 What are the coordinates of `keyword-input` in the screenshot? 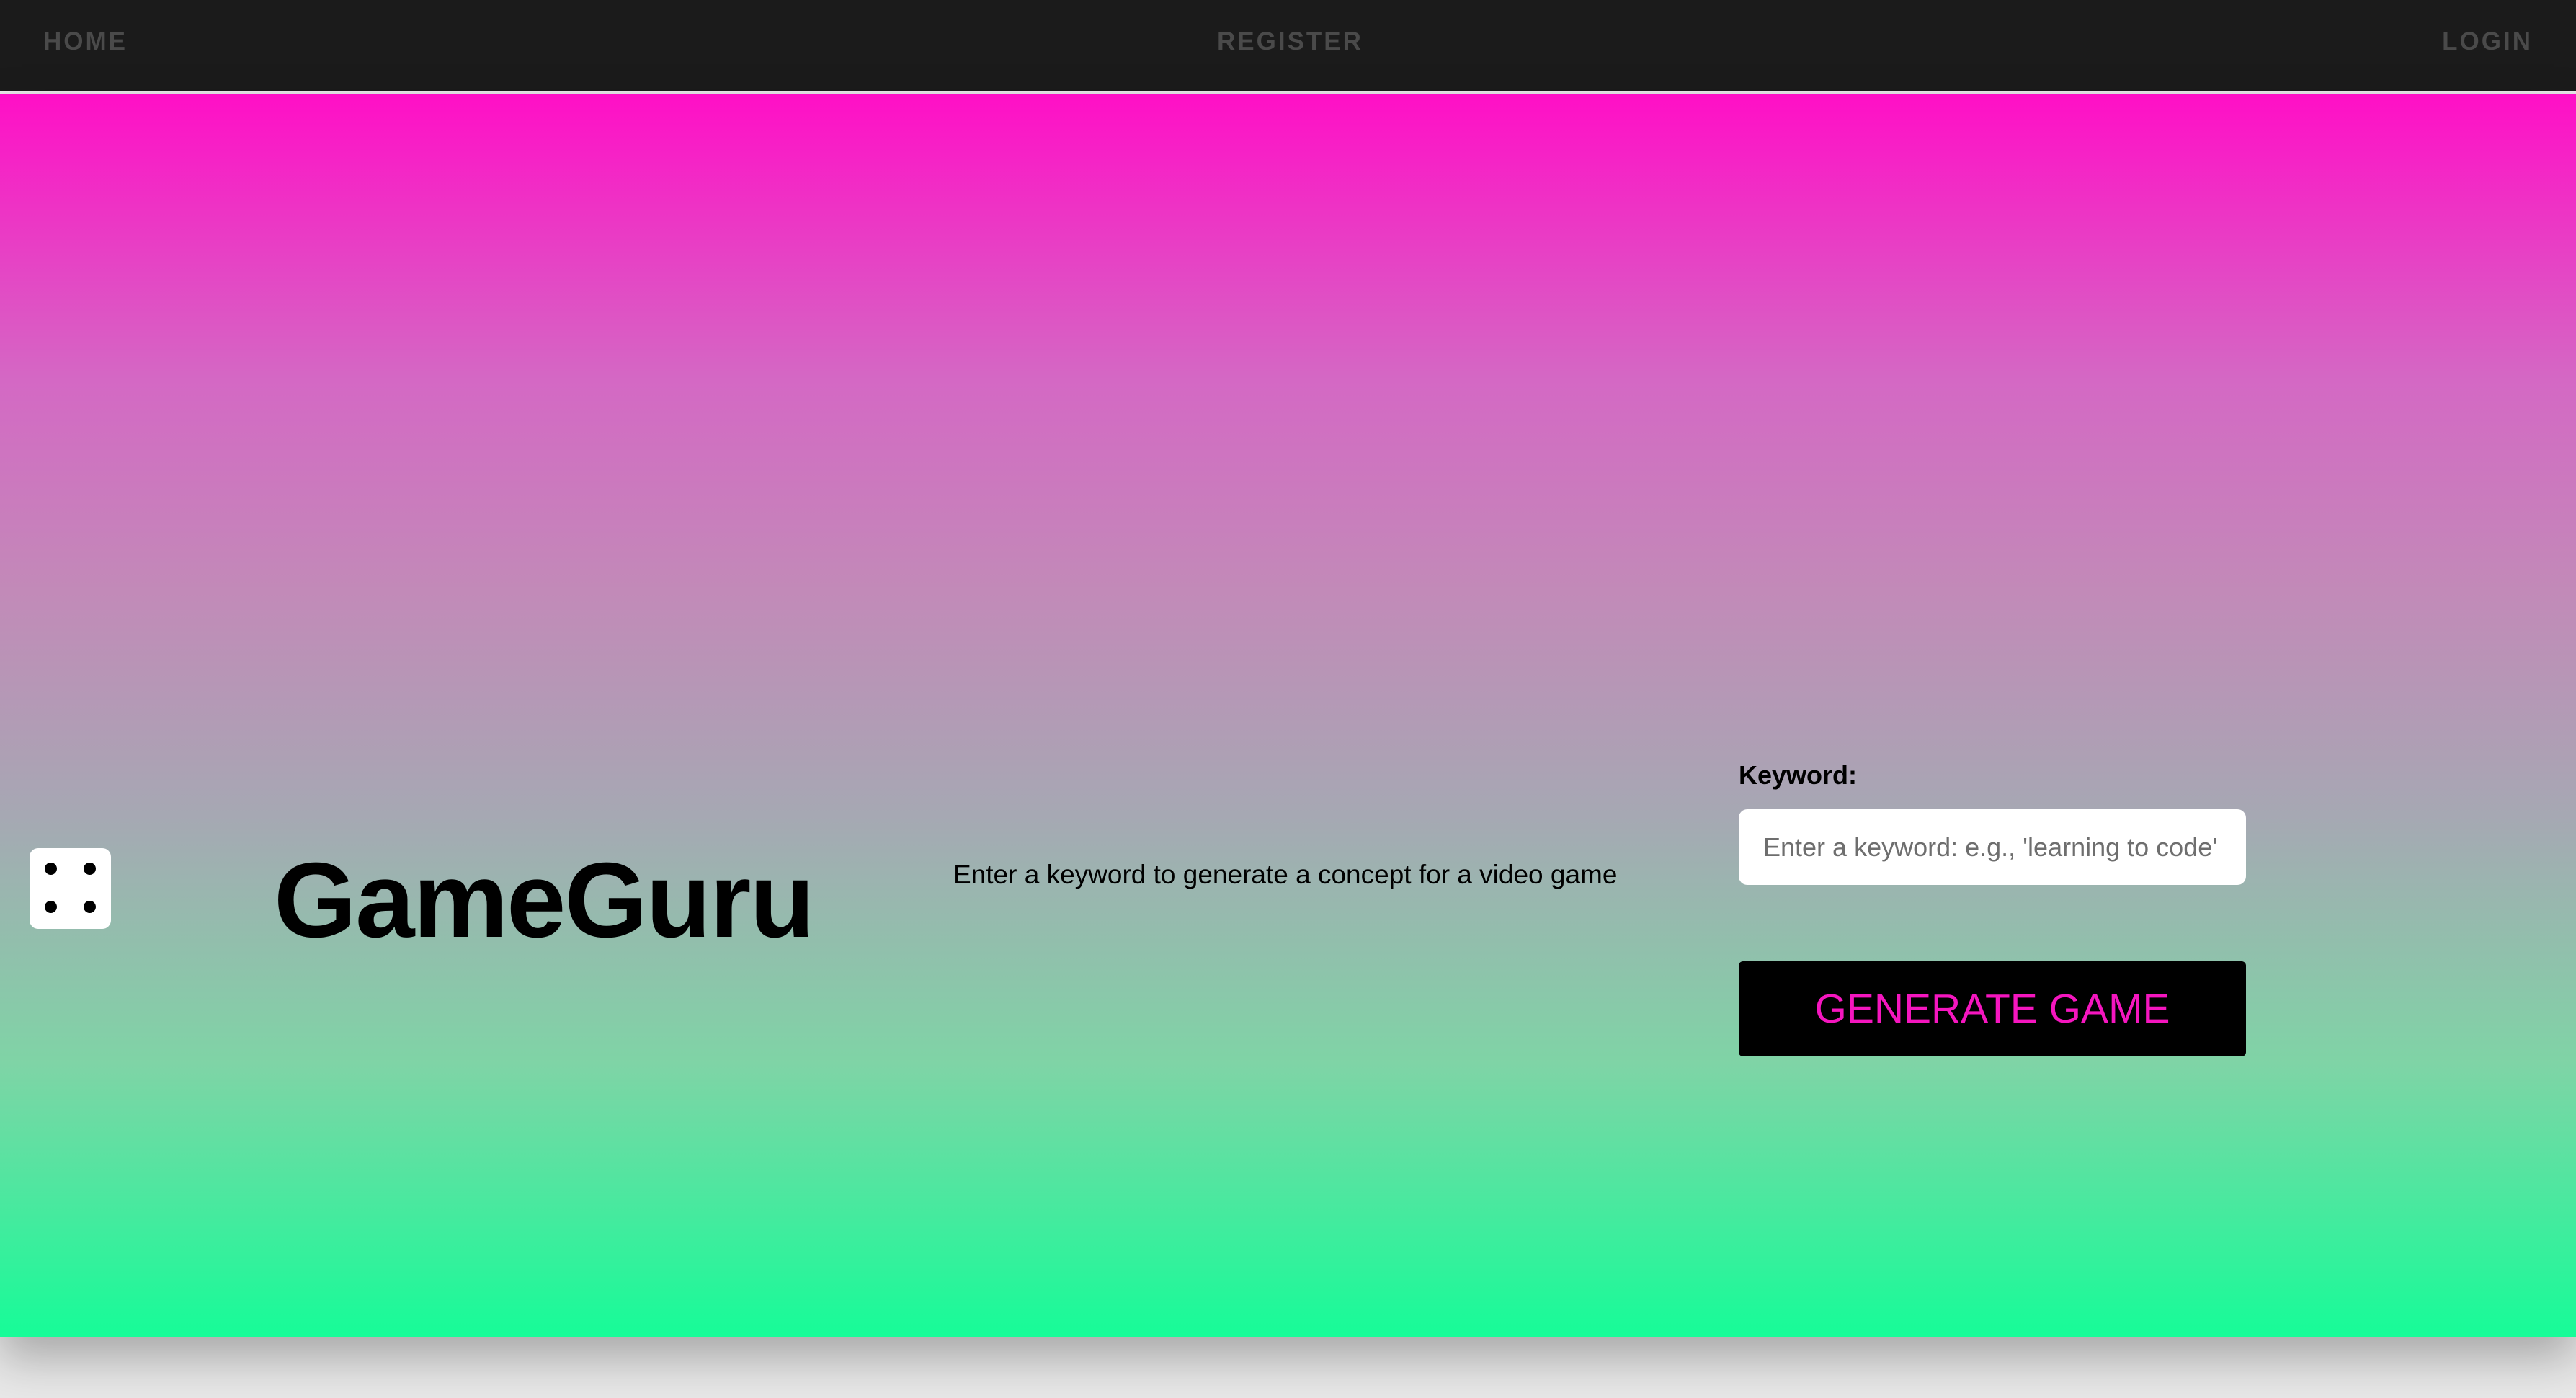 It's located at (1992, 847).